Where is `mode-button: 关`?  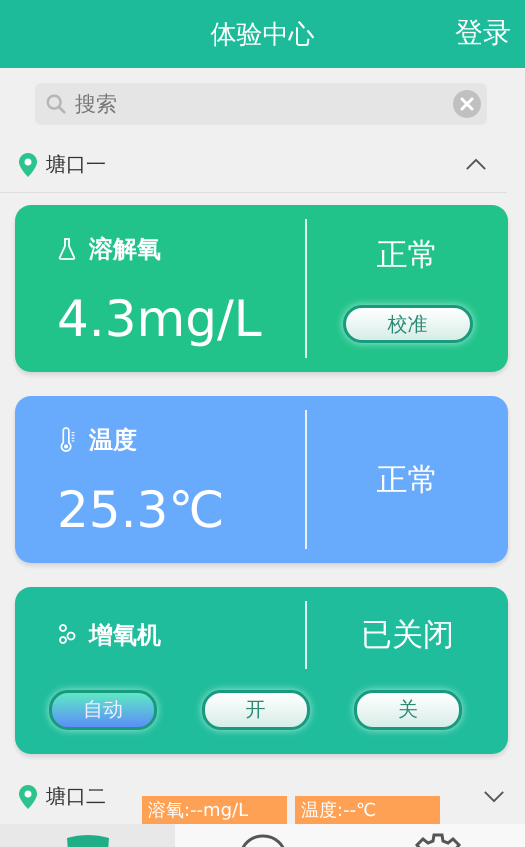 mode-button: 关 is located at coordinates (408, 710).